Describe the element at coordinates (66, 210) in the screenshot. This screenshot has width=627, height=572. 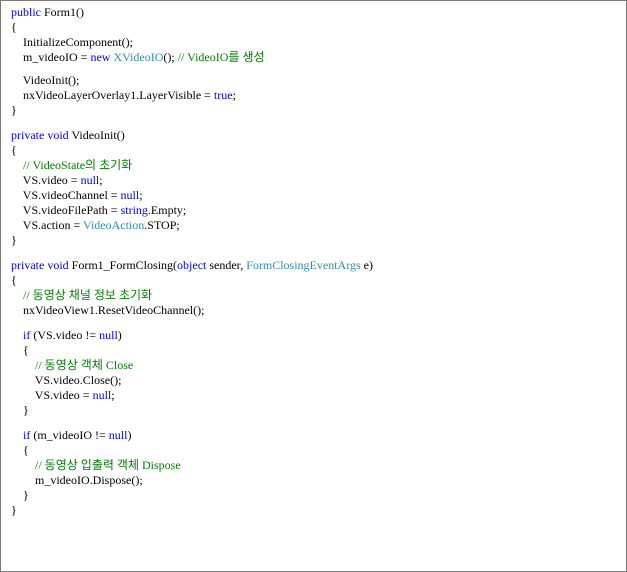
I see `code-token: VS.videoFilePath =` at that location.